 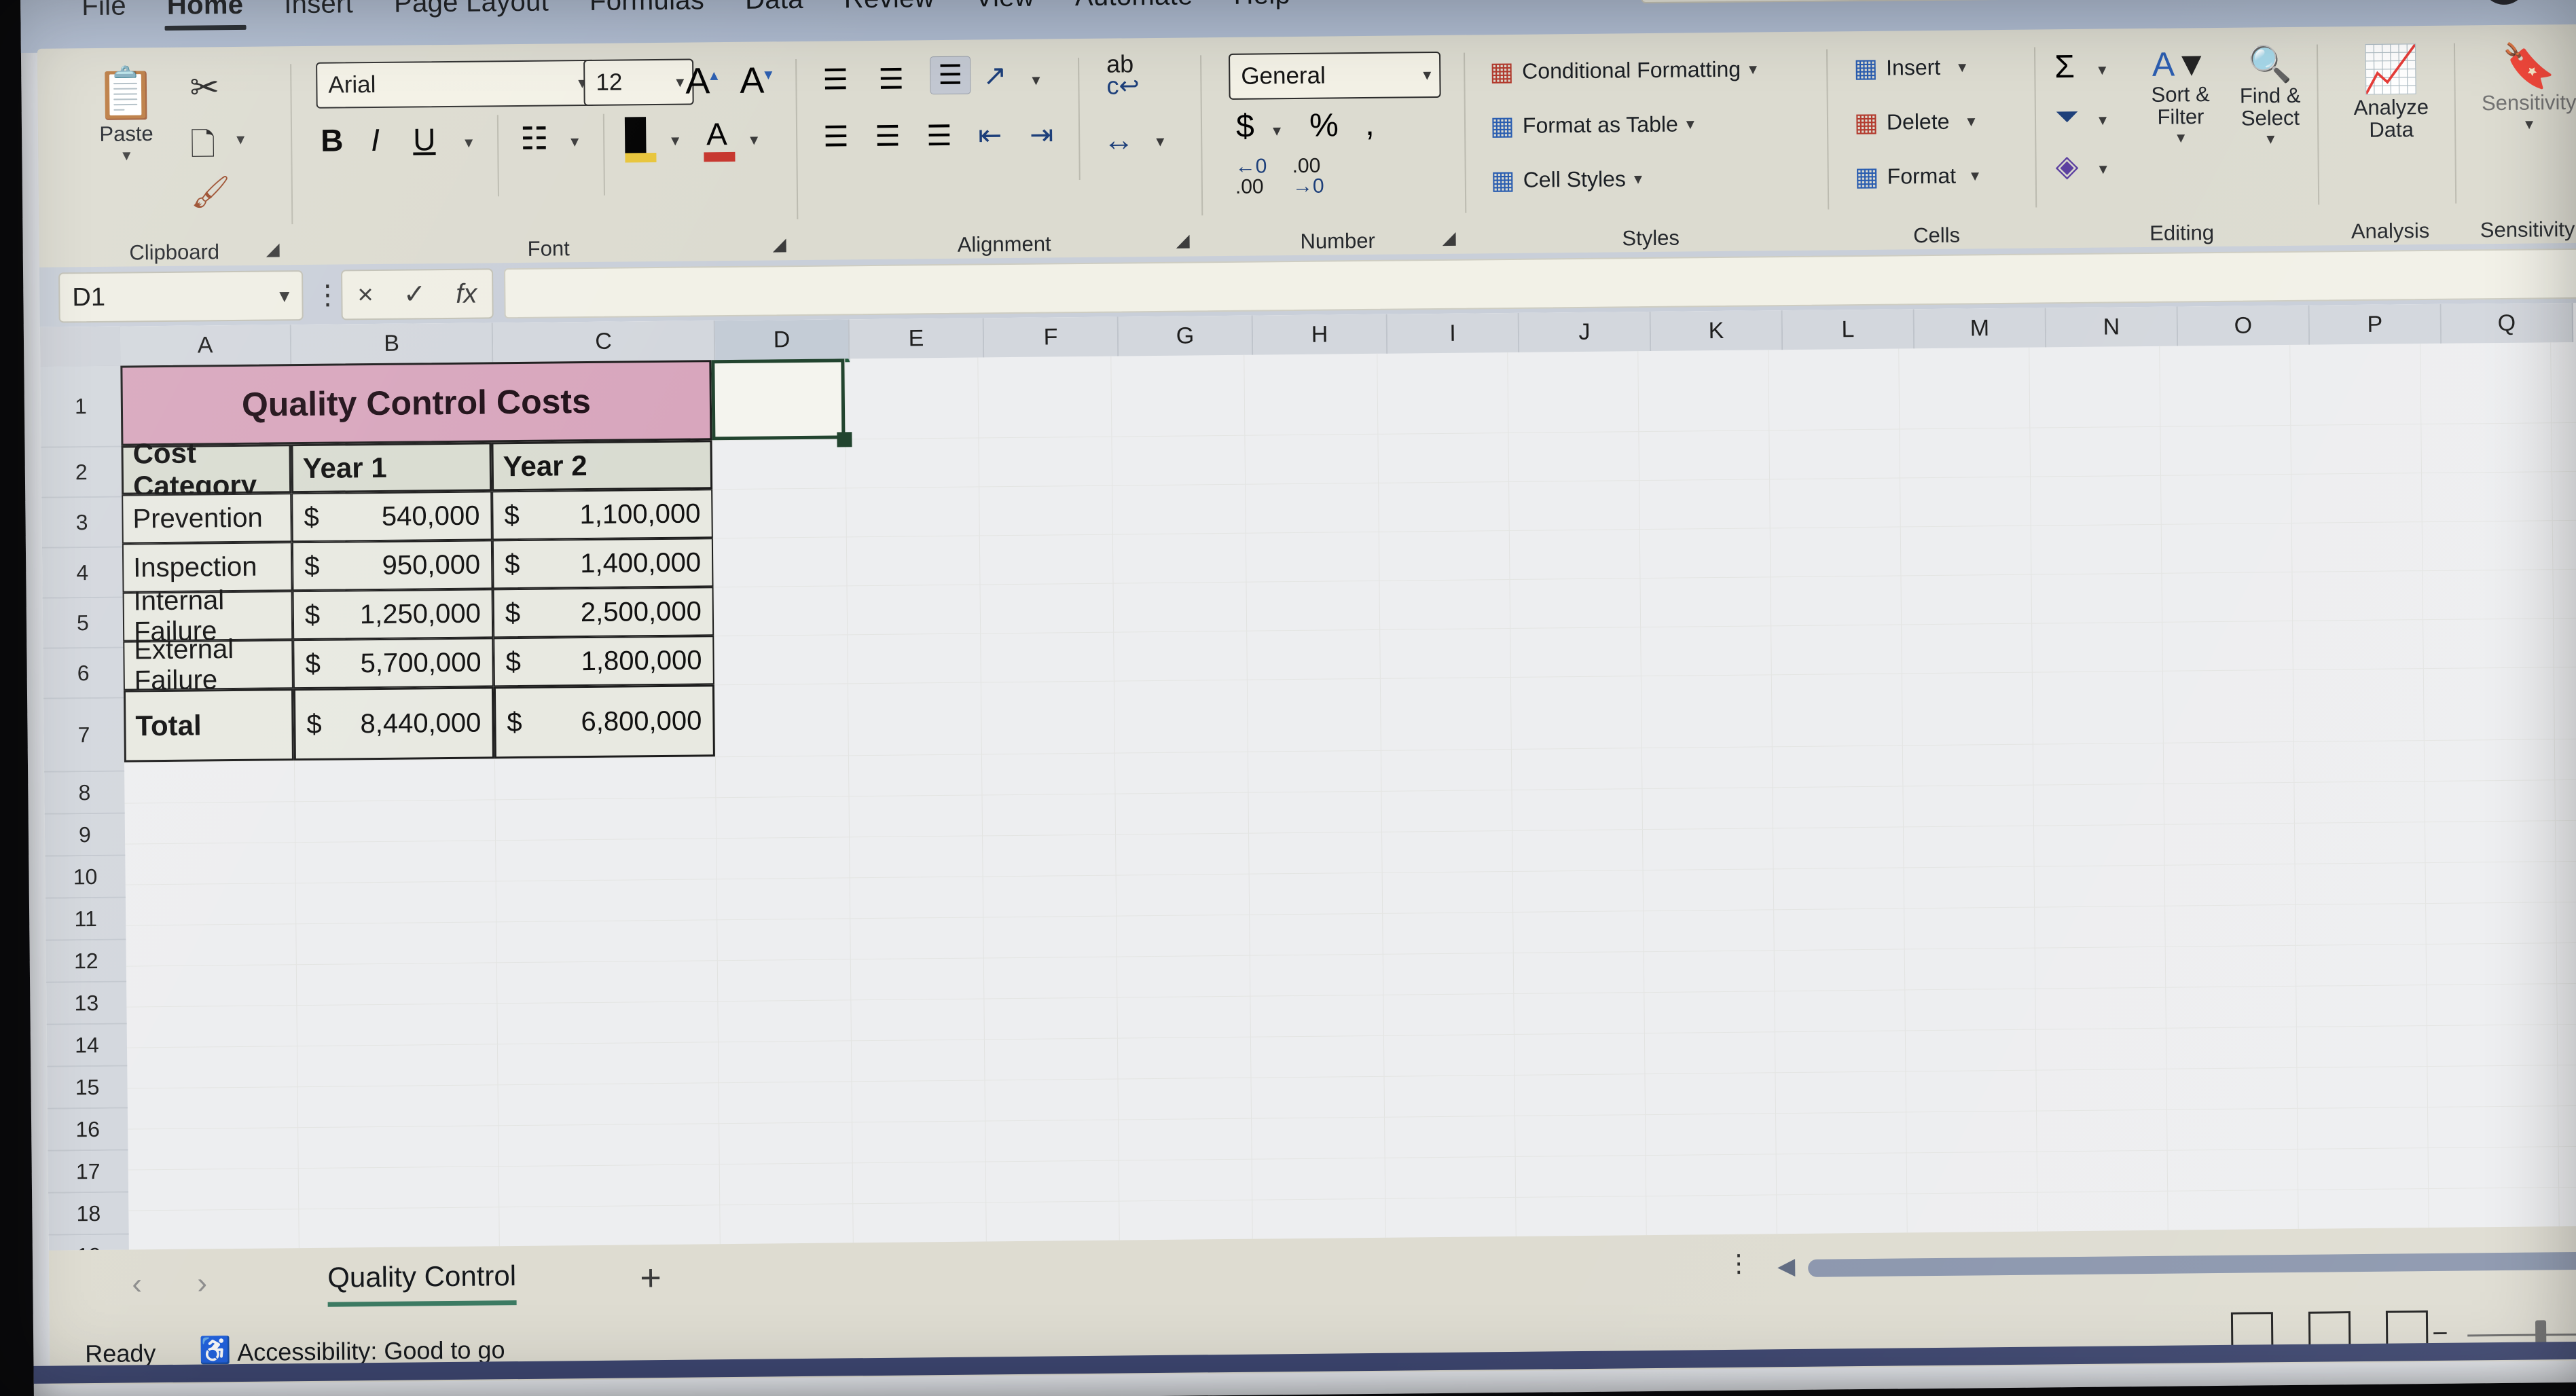 I want to click on column-header-d: D, so click(x=782, y=341).